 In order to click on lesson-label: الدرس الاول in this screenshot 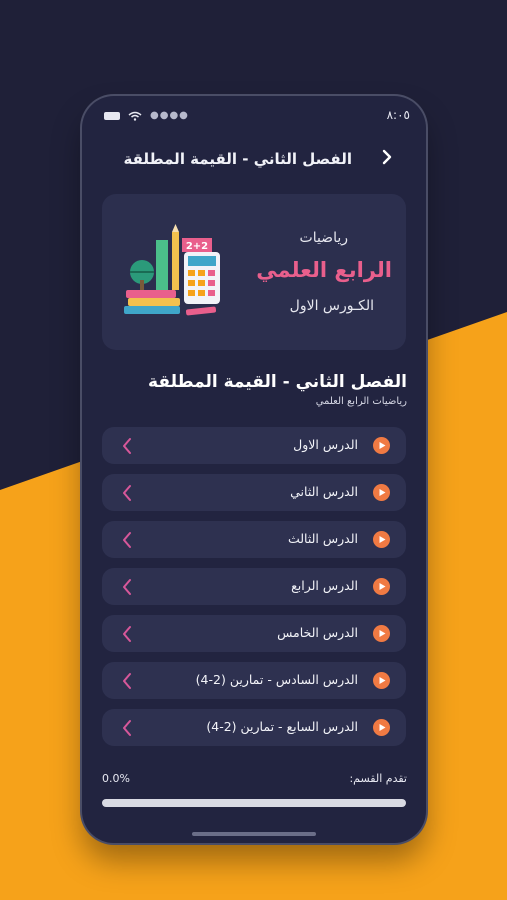, I will do `click(325, 444)`.